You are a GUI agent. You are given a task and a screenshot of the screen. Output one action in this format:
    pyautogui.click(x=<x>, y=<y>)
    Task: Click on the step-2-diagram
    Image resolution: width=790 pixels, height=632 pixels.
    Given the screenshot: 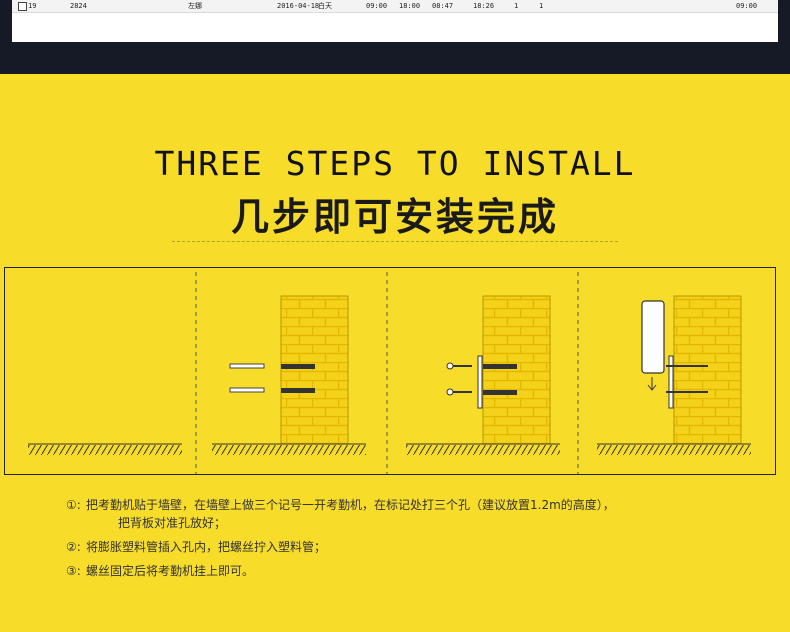 What is the action you would take?
    pyautogui.click(x=483, y=375)
    